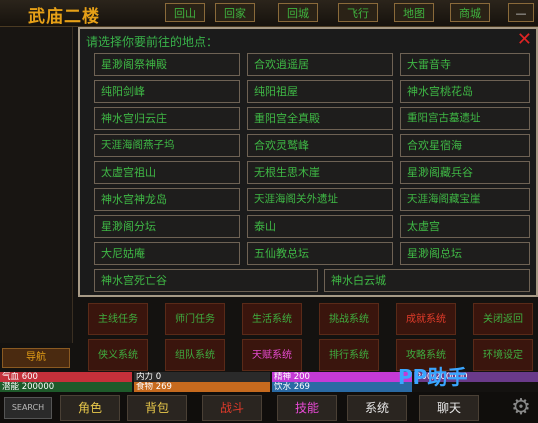 The width and height of the screenshot is (538, 423). Describe the element at coordinates (465, 118) in the screenshot. I see `place-option: 重阳宫古墓遗址` at that location.